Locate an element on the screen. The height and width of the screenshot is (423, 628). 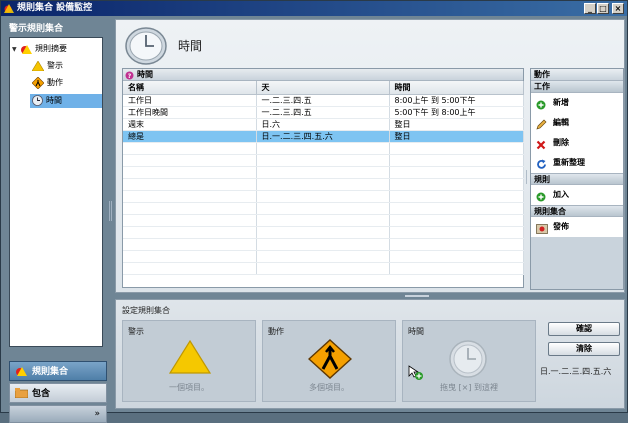
table-cell: 日.一.二.三.四.五.六 is located at coordinates (323, 136).